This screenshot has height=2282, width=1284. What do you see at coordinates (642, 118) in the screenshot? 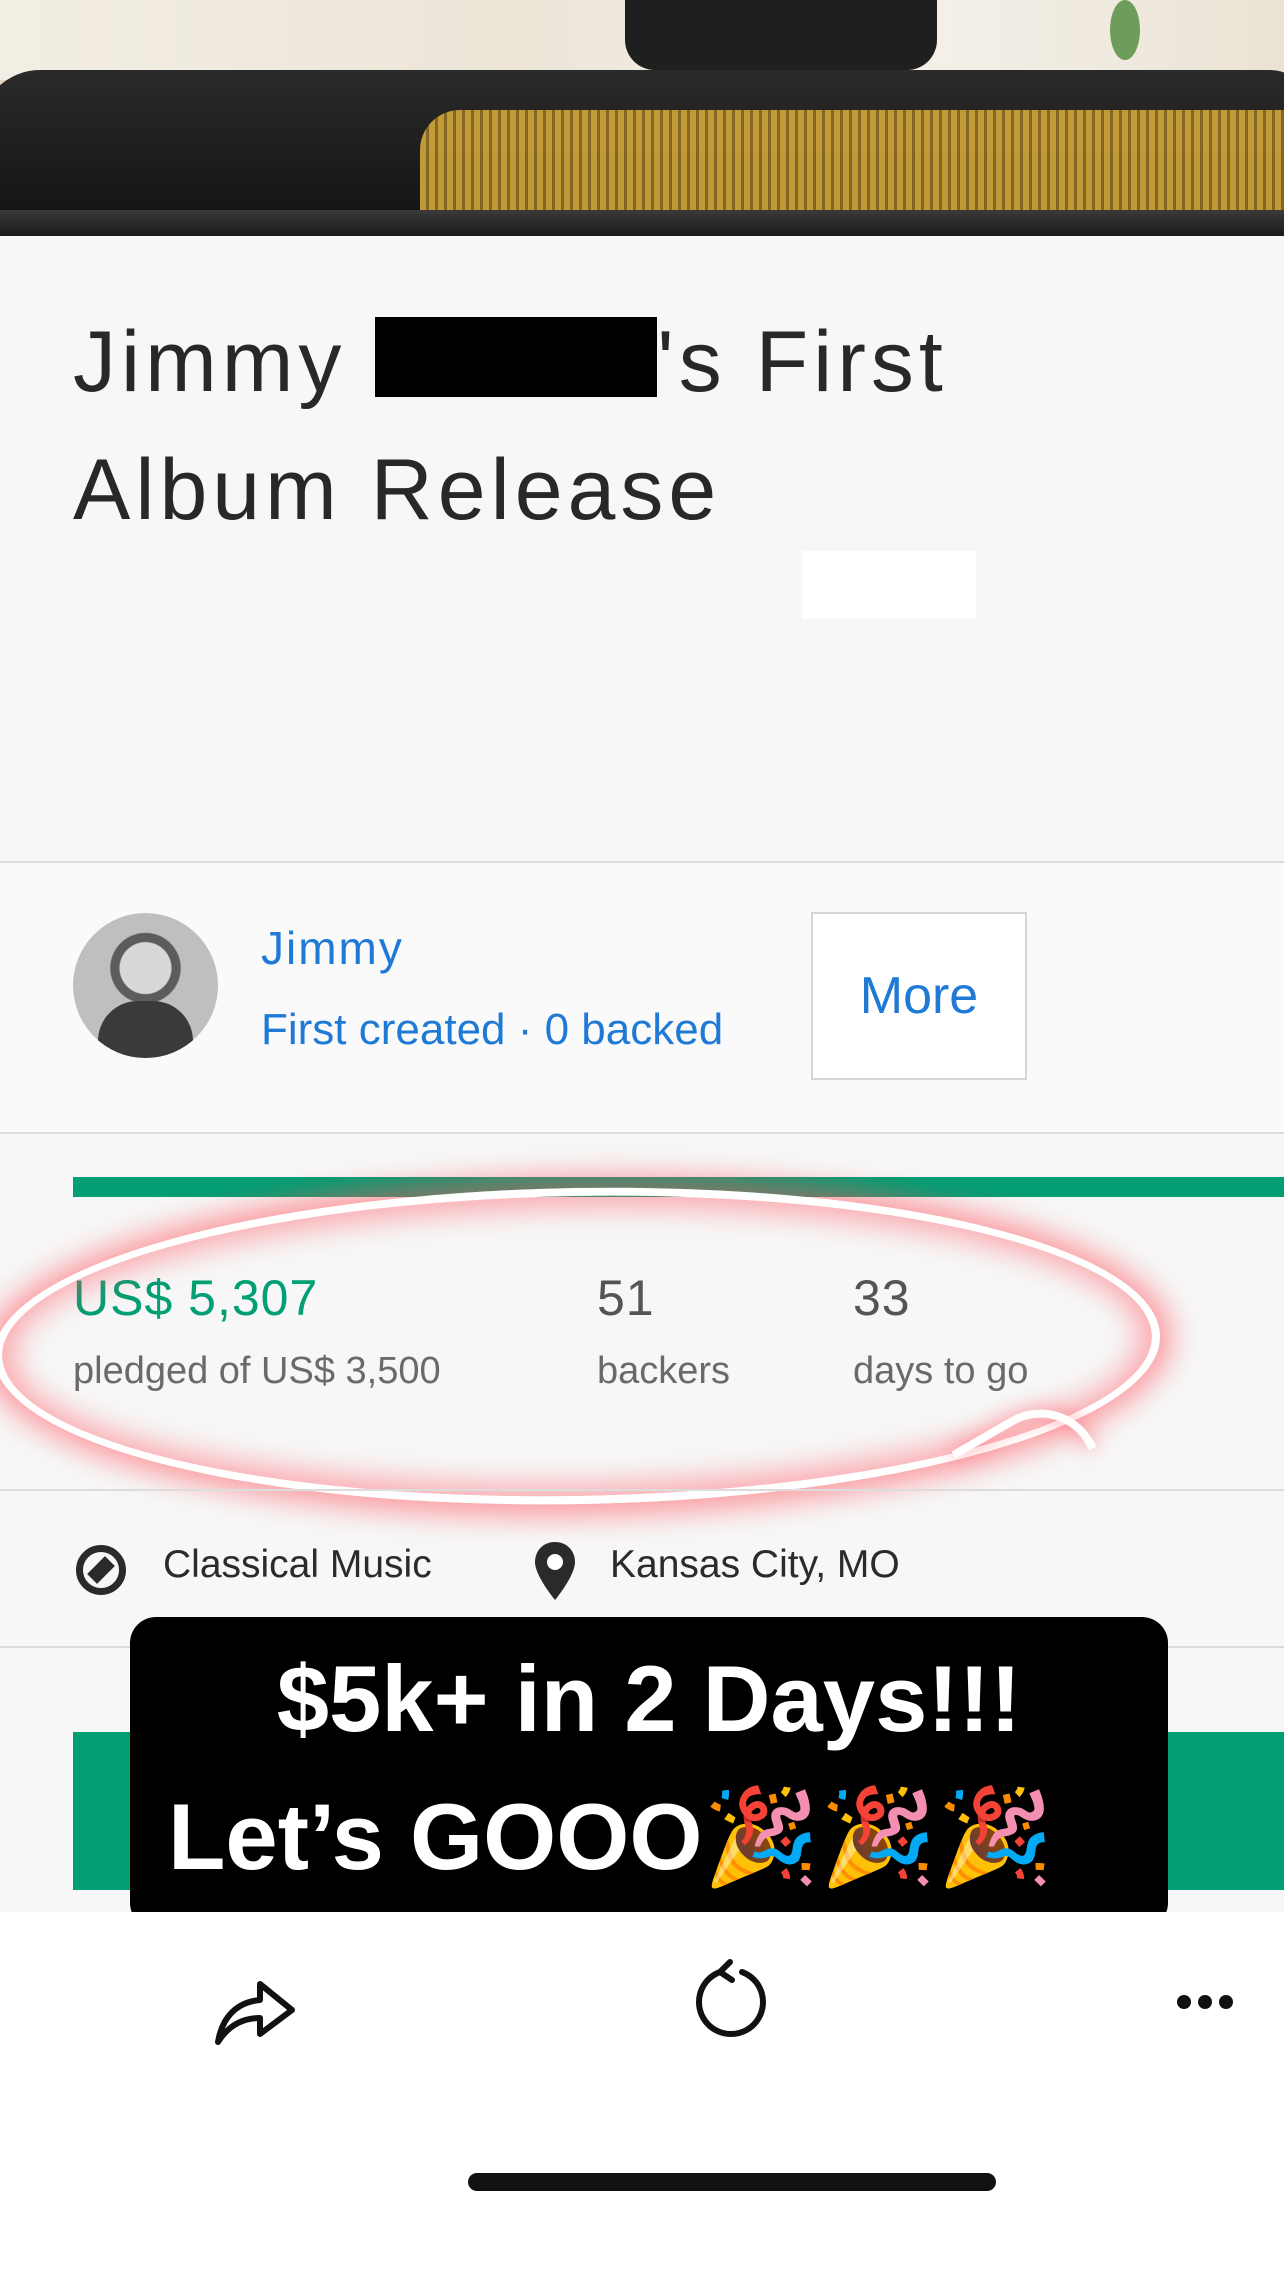
I see `project-hero-image` at bounding box center [642, 118].